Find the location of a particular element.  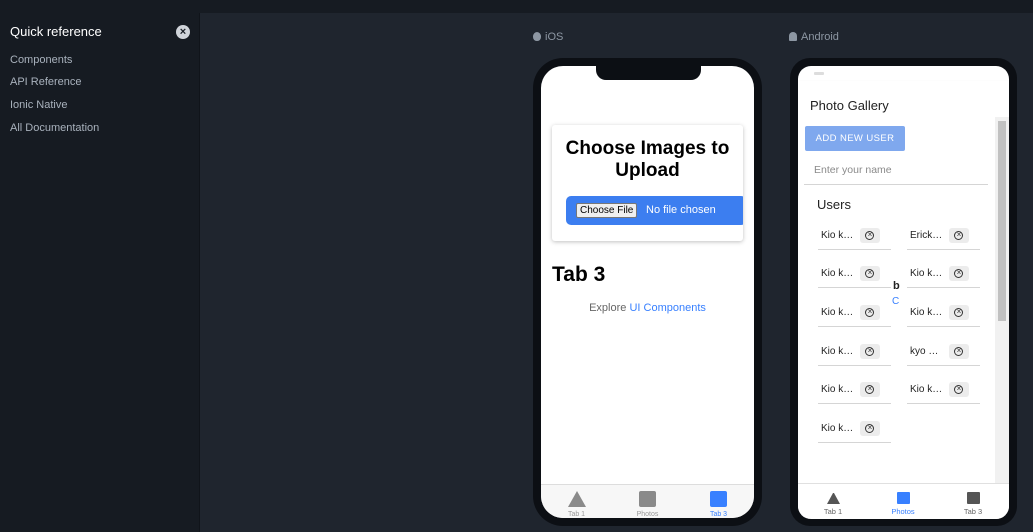

android-tab-photos: Photos is located at coordinates (903, 501).